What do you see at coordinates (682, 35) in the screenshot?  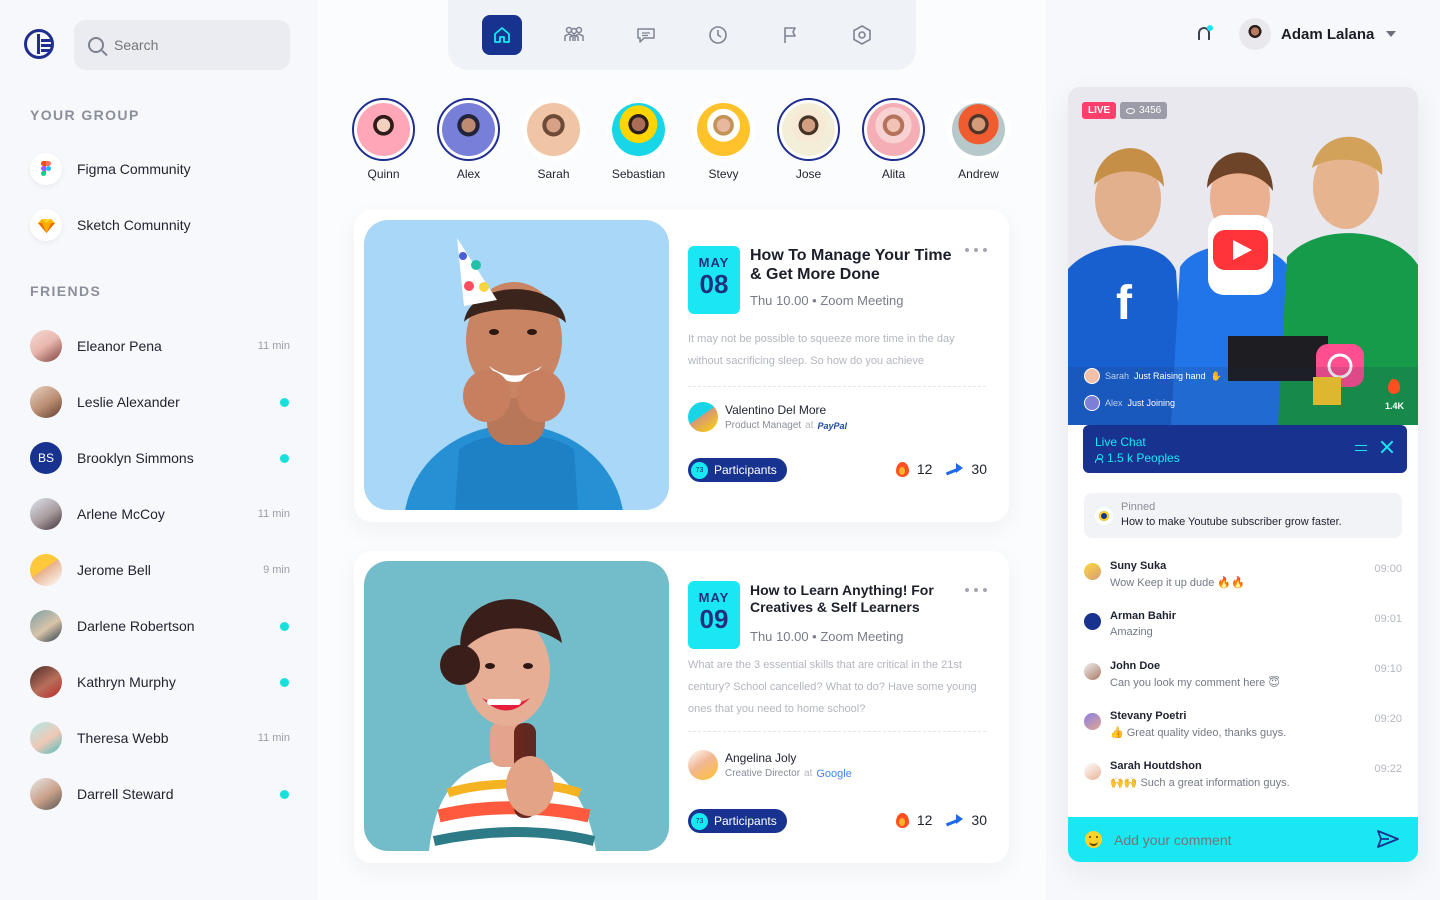 I see `top-nav` at bounding box center [682, 35].